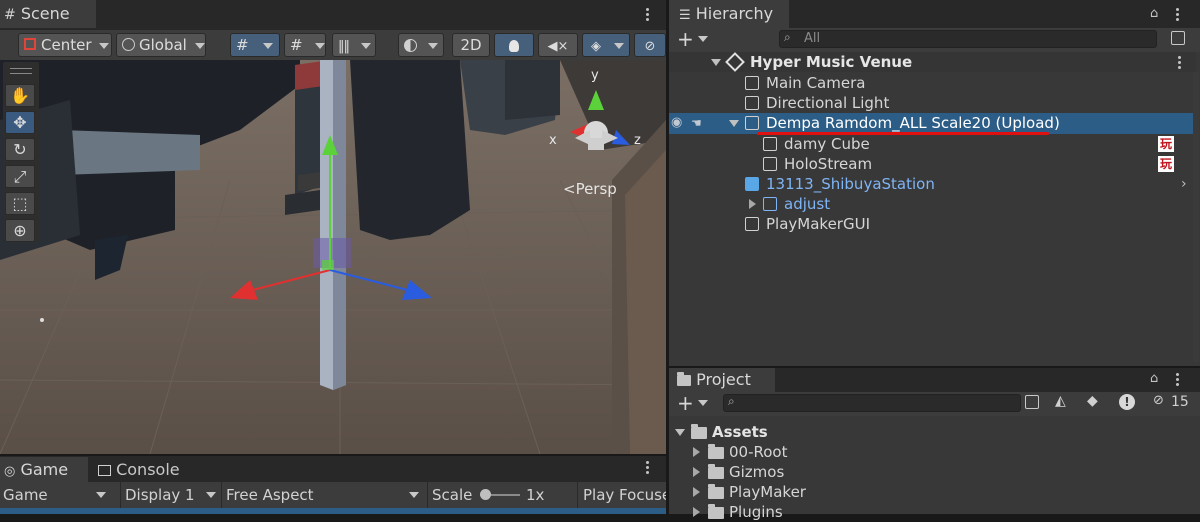 This screenshot has width=1200, height=522. Describe the element at coordinates (932, 452) in the screenshot. I see `folder-row: 00-Root` at that location.